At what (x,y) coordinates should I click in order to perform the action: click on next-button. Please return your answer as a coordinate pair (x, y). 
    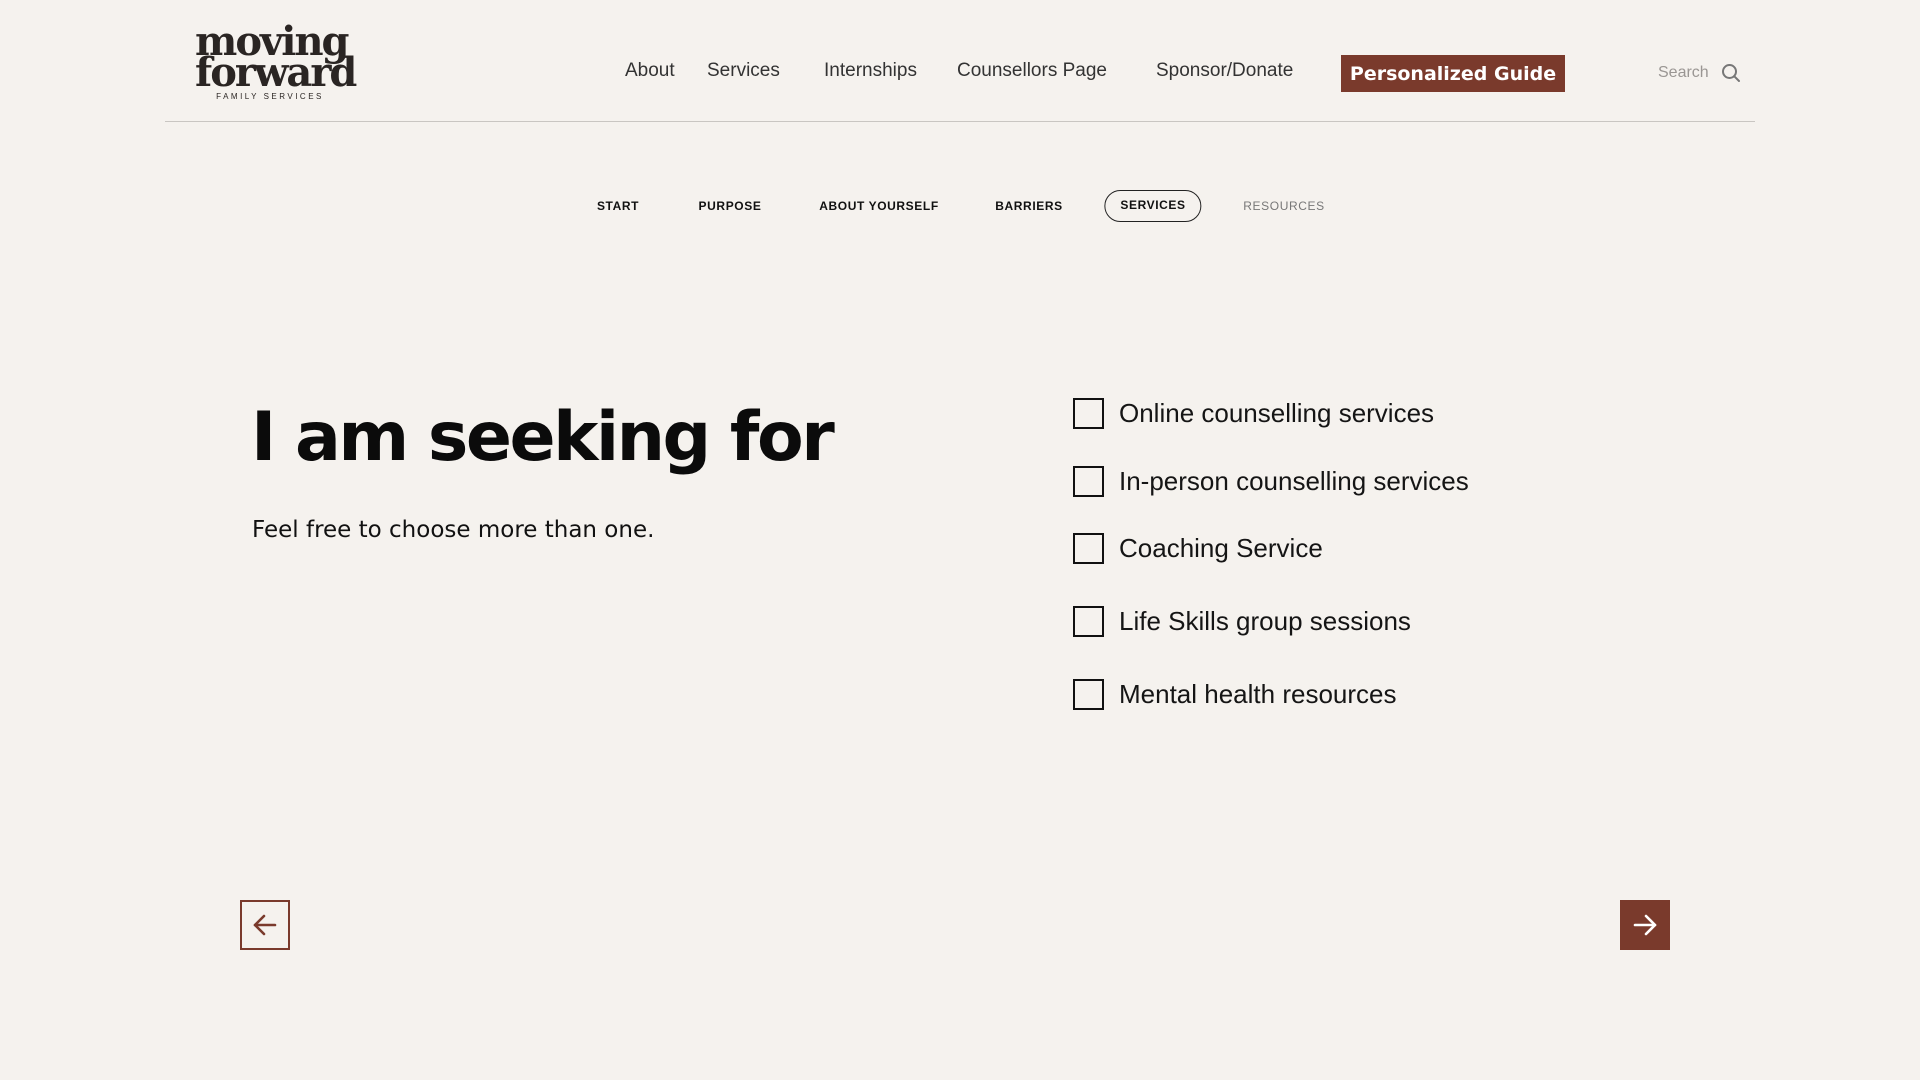
    Looking at the image, I should click on (1645, 925).